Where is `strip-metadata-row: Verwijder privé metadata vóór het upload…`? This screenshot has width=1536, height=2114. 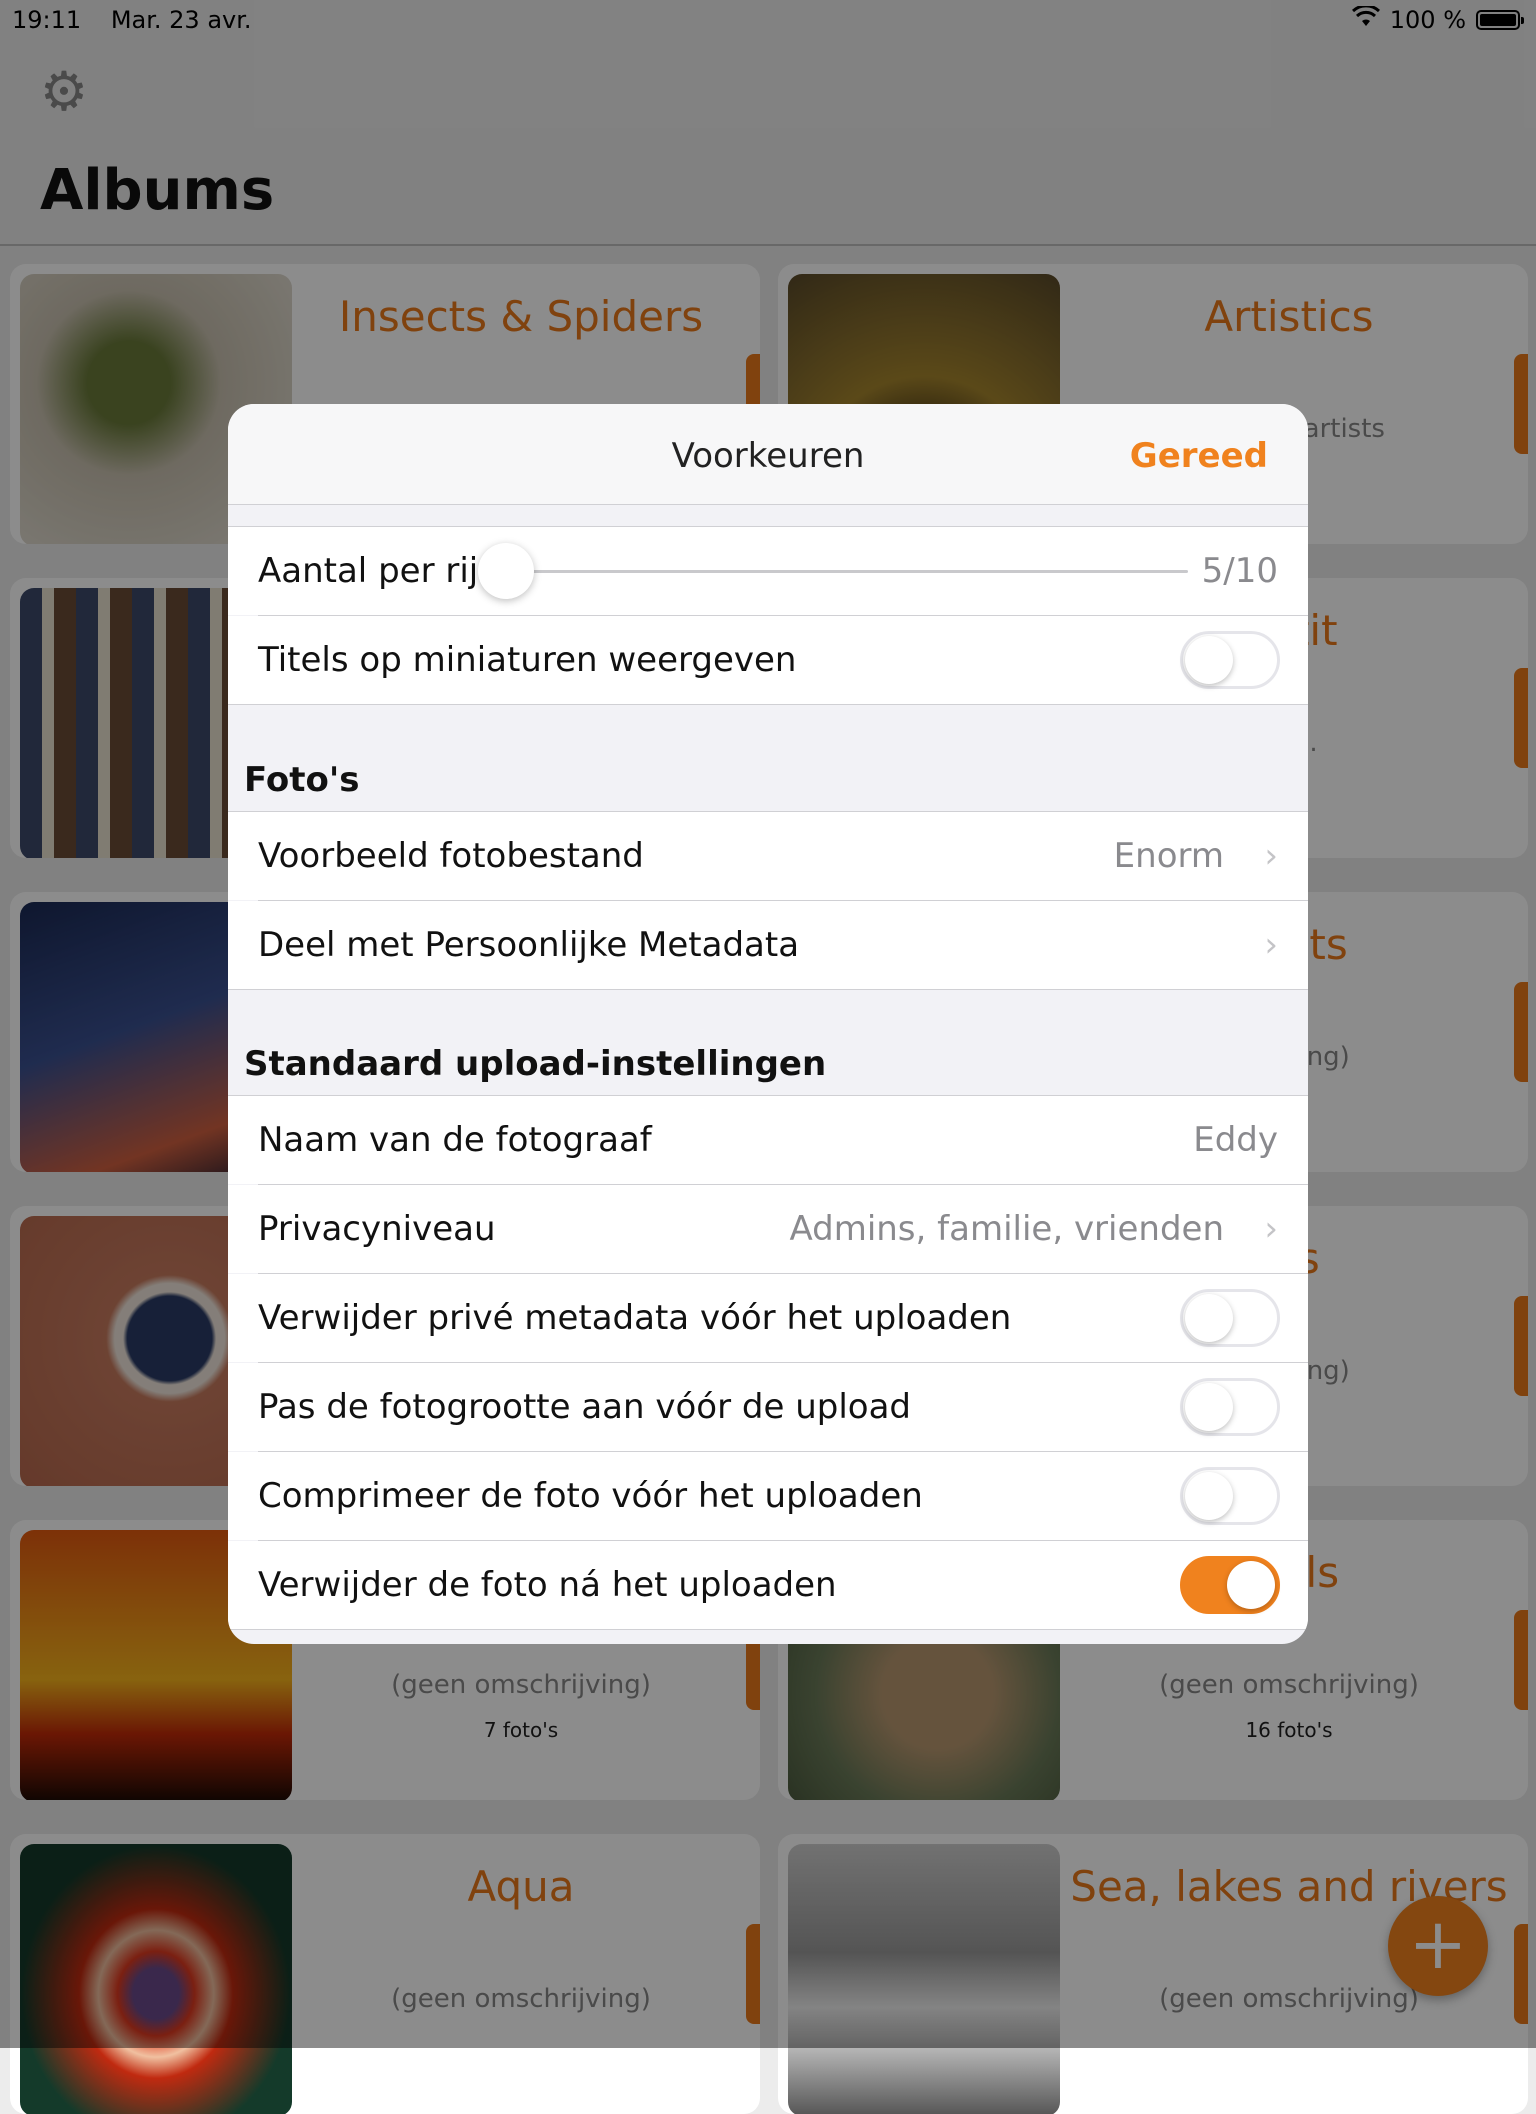
strip-metadata-row: Verwijder privé metadata vóór het upload… is located at coordinates (768, 1318).